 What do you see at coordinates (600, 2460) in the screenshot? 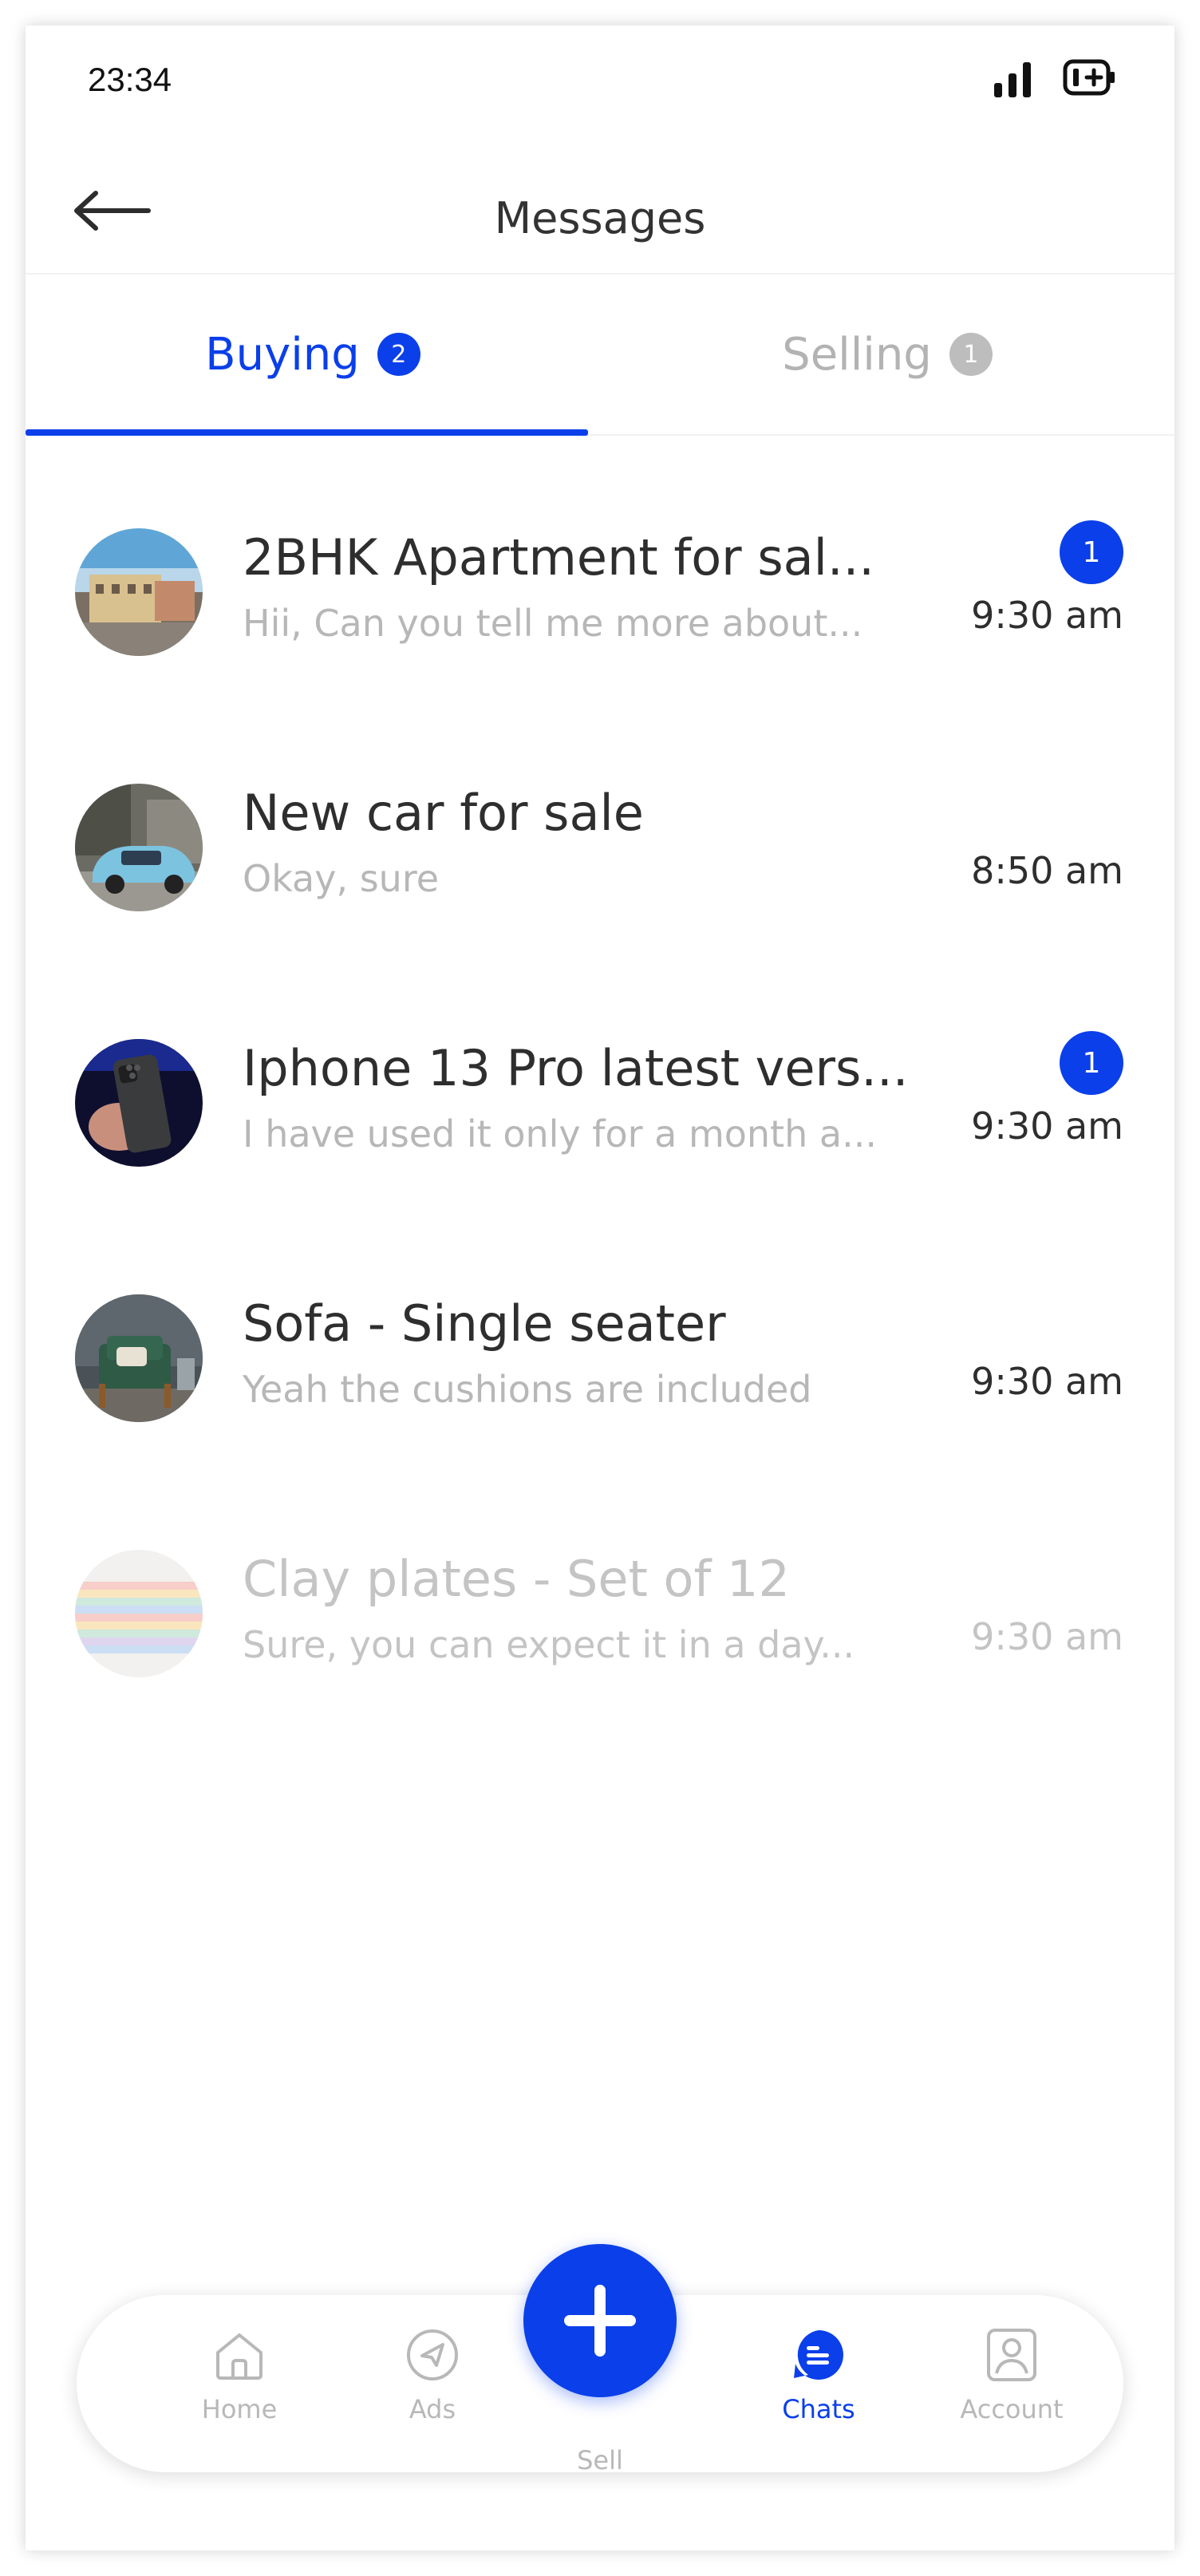
I see `nav-sell-label: Sell` at bounding box center [600, 2460].